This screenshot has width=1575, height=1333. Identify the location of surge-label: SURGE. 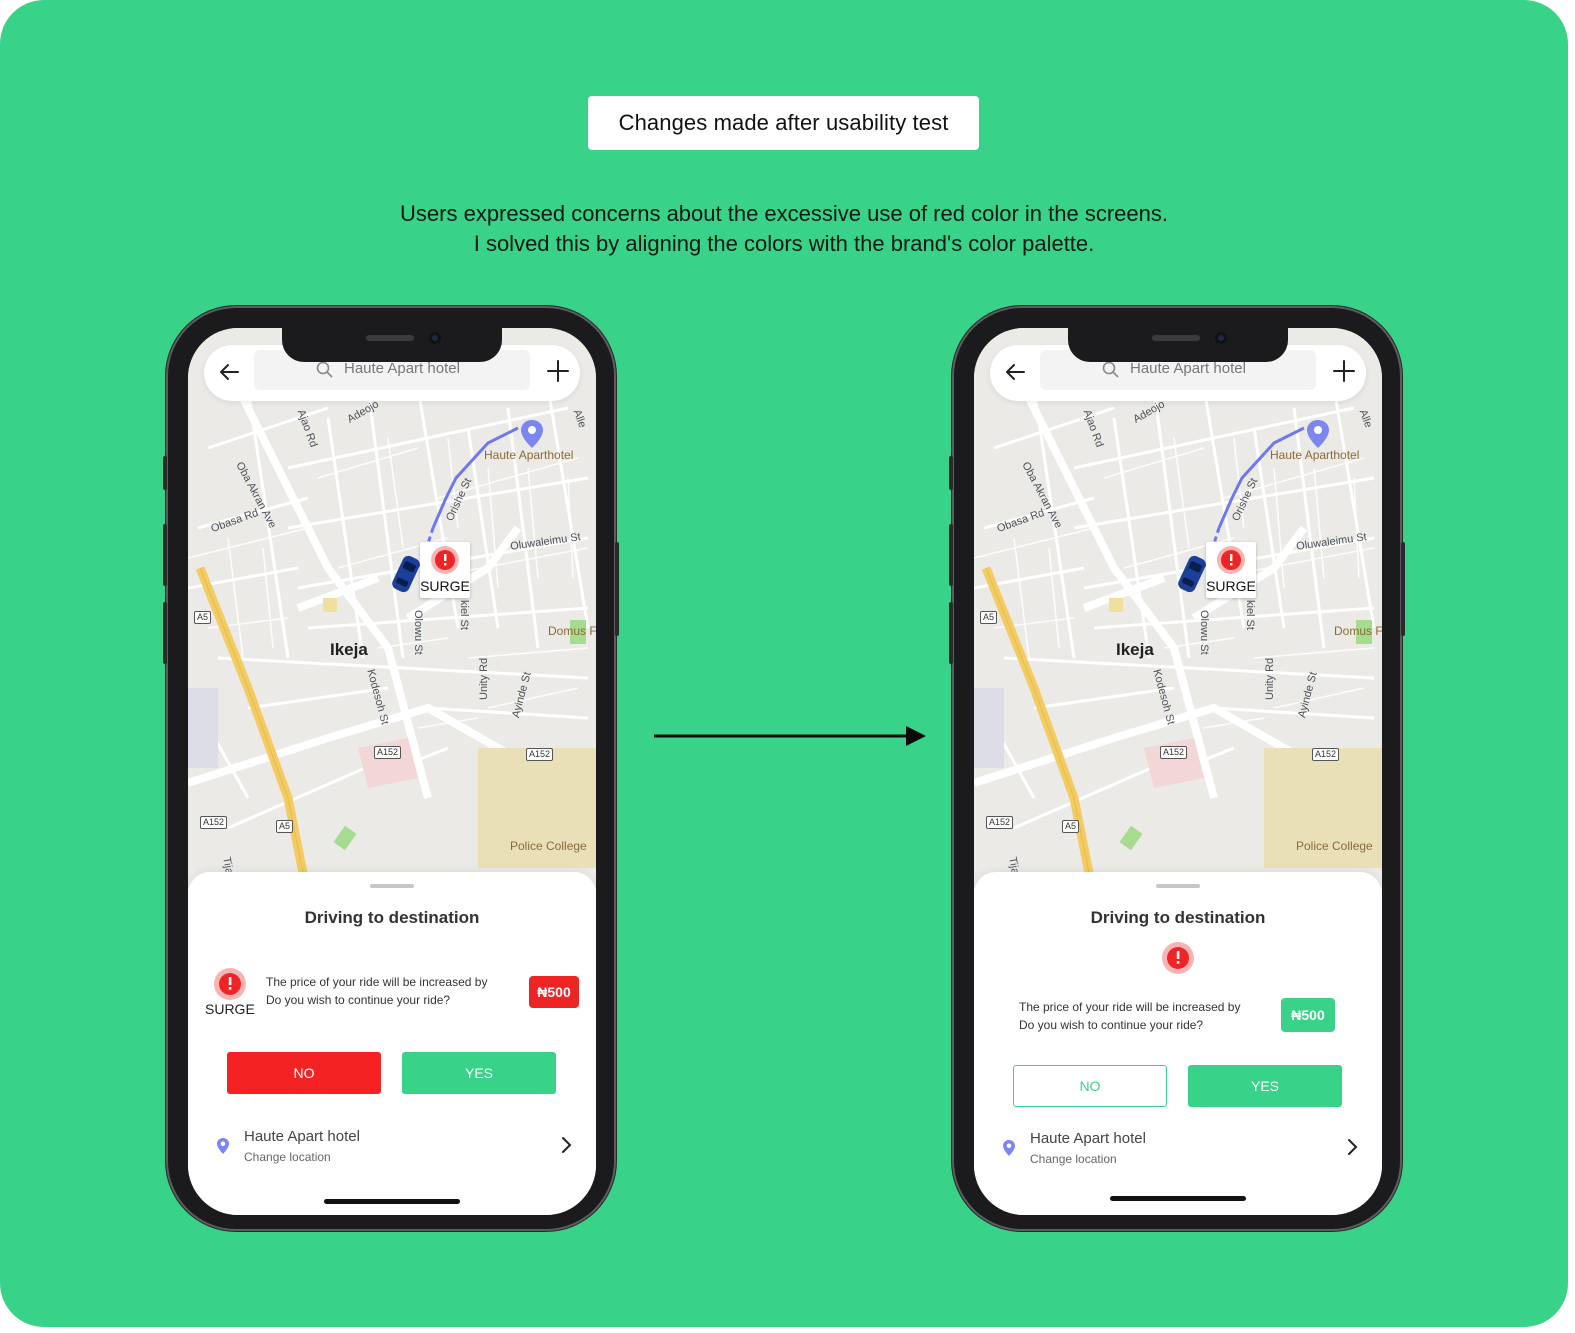
(230, 1009).